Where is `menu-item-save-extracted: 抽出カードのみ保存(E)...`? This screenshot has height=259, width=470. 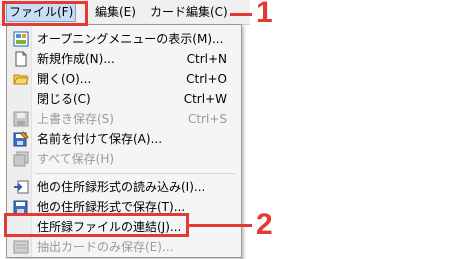 menu-item-save-extracted: 抽出カードのみ保存(E)... is located at coordinates (124, 247).